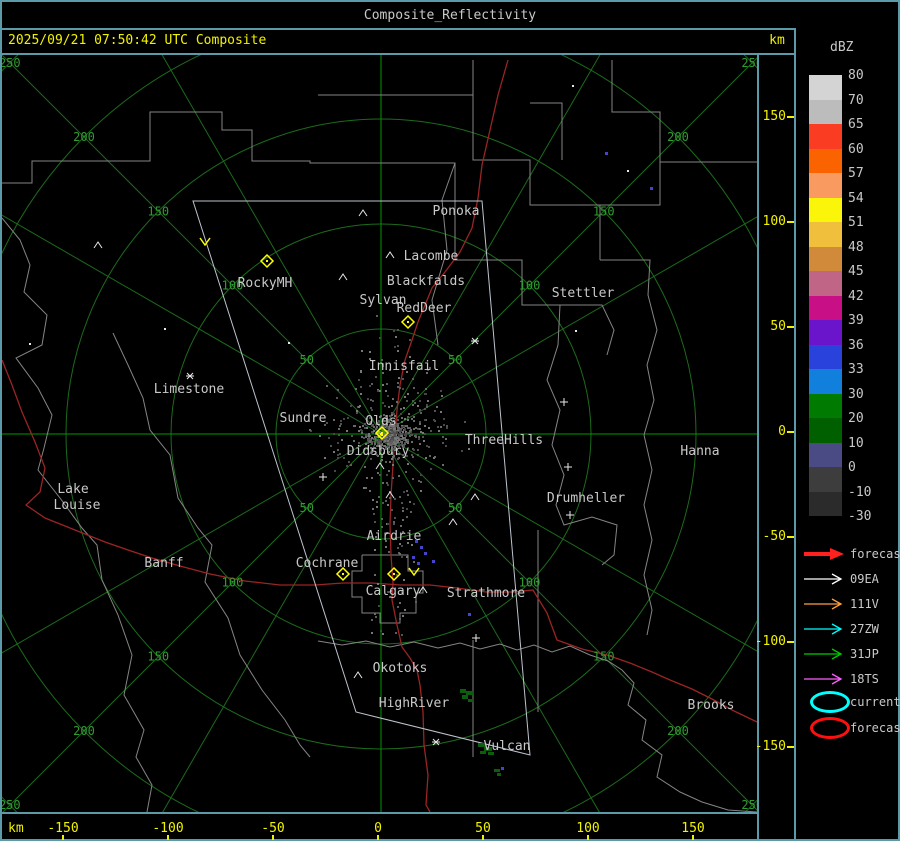  I want to click on color-scale-label: 45, so click(856, 271).